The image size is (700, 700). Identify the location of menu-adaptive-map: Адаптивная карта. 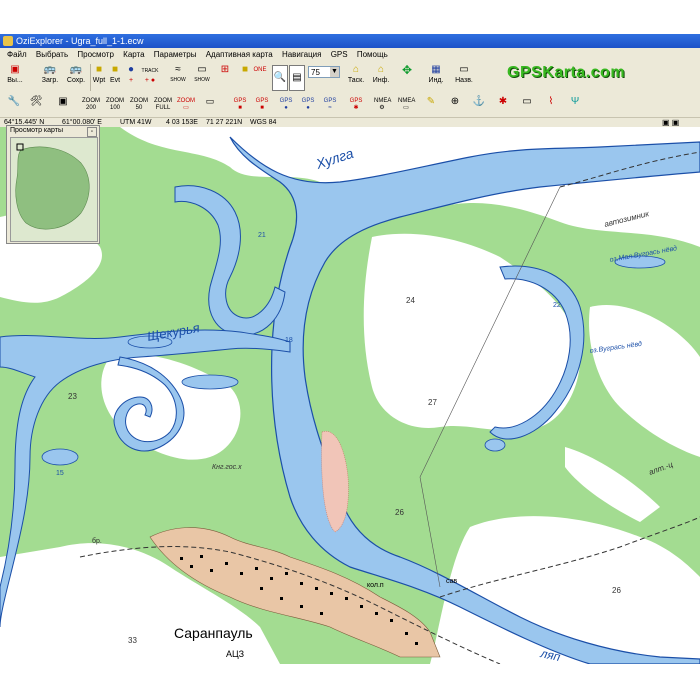
(239, 54).